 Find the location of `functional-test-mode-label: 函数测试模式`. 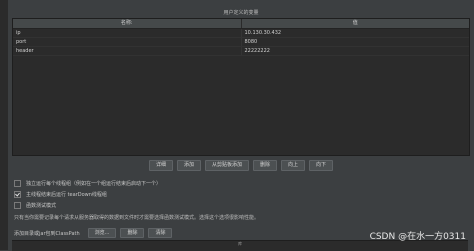

functional-test-mode-label: 函数测试模式 is located at coordinates (41, 206).